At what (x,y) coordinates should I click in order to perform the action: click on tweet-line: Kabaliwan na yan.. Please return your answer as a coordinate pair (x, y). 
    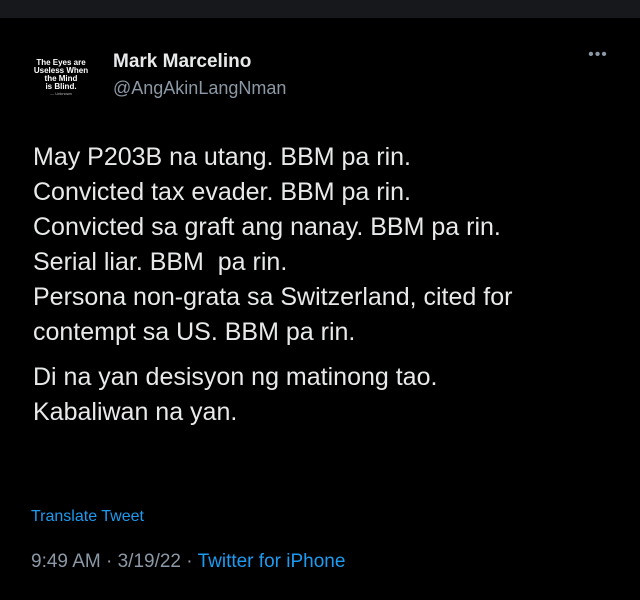
    Looking at the image, I should click on (135, 412).